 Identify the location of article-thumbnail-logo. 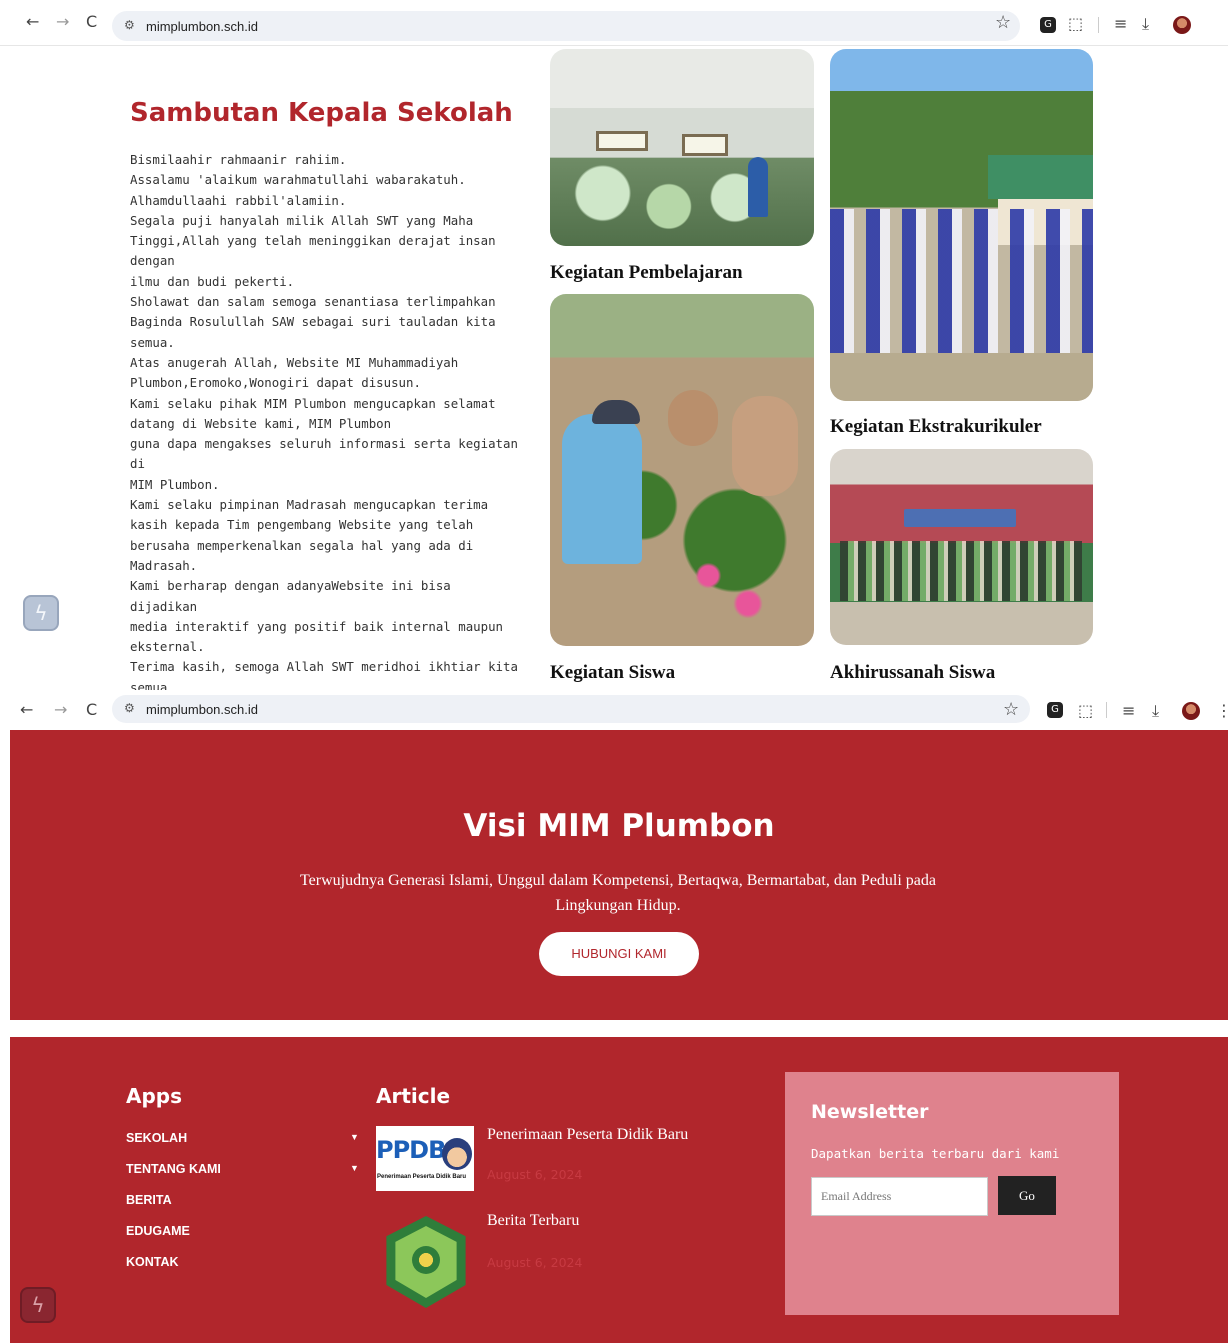
(425, 1262).